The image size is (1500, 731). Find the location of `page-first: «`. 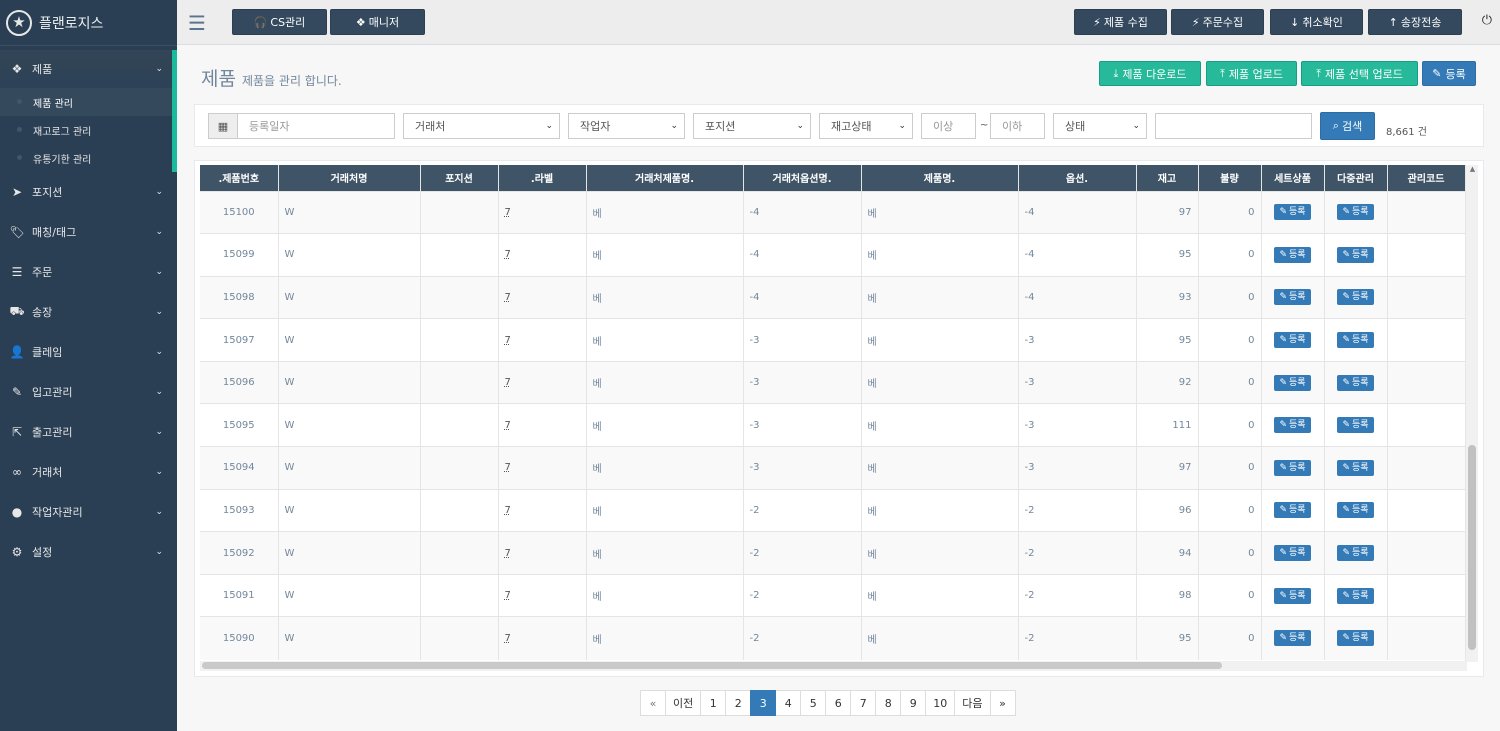

page-first: « is located at coordinates (653, 703).